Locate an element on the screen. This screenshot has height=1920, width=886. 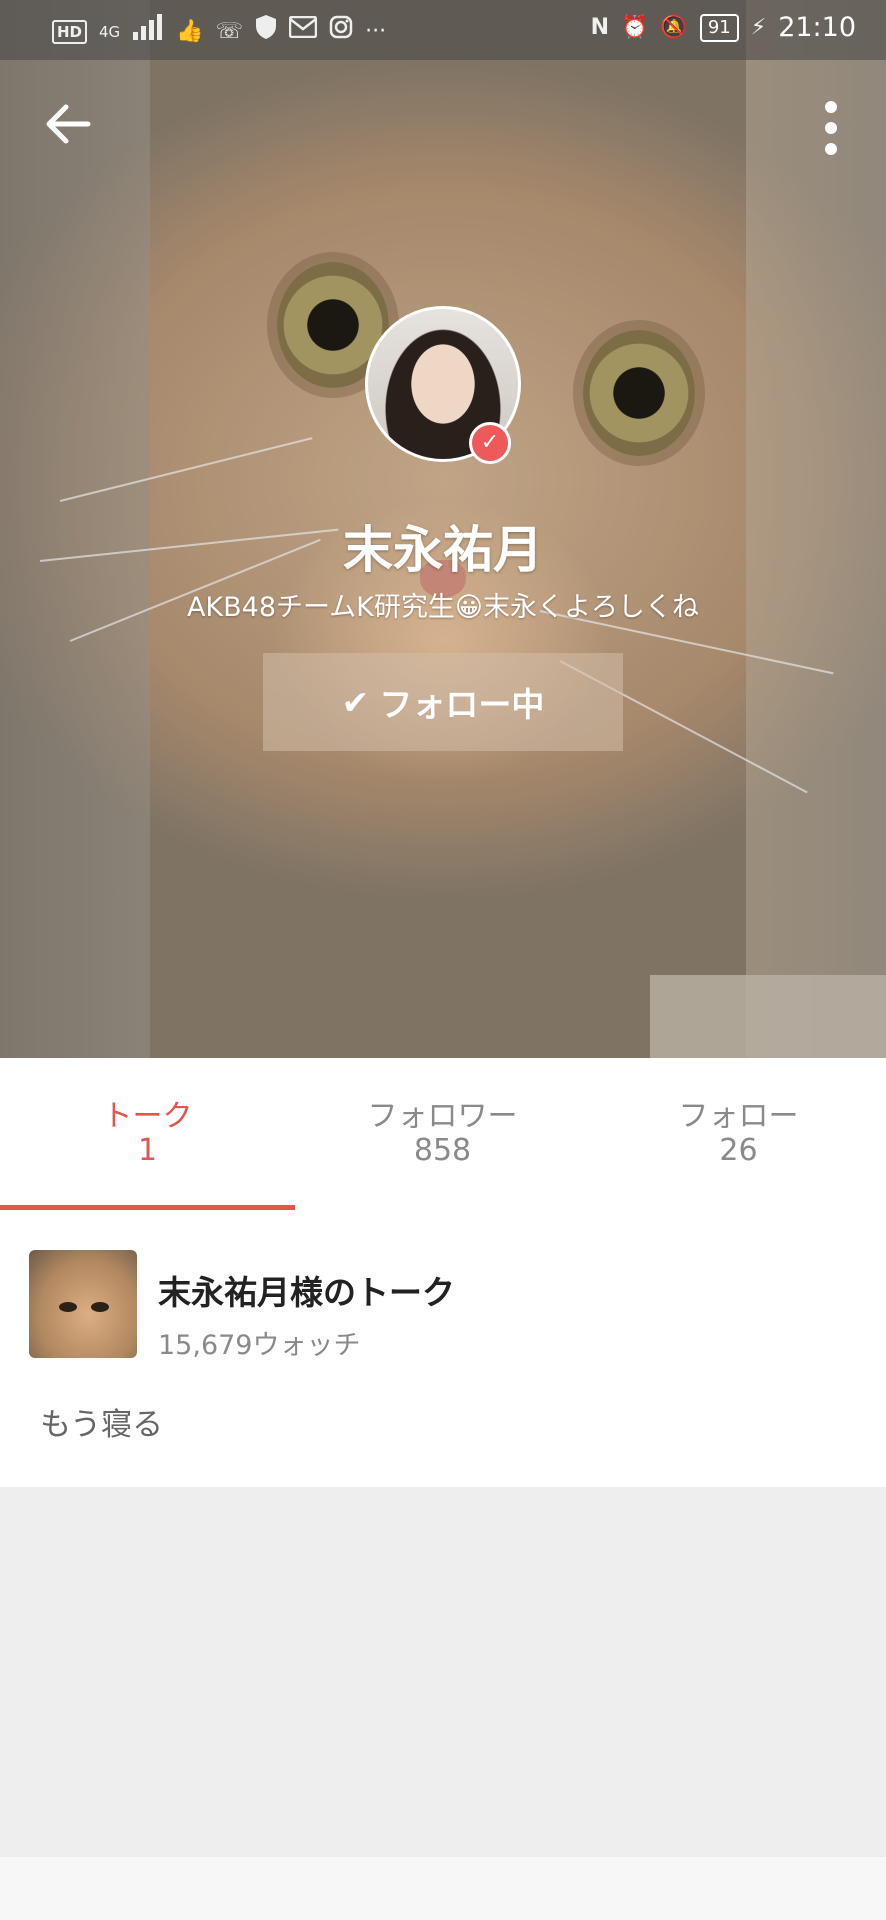
tab-following: フォロー 26 is located at coordinates (738, 1134).